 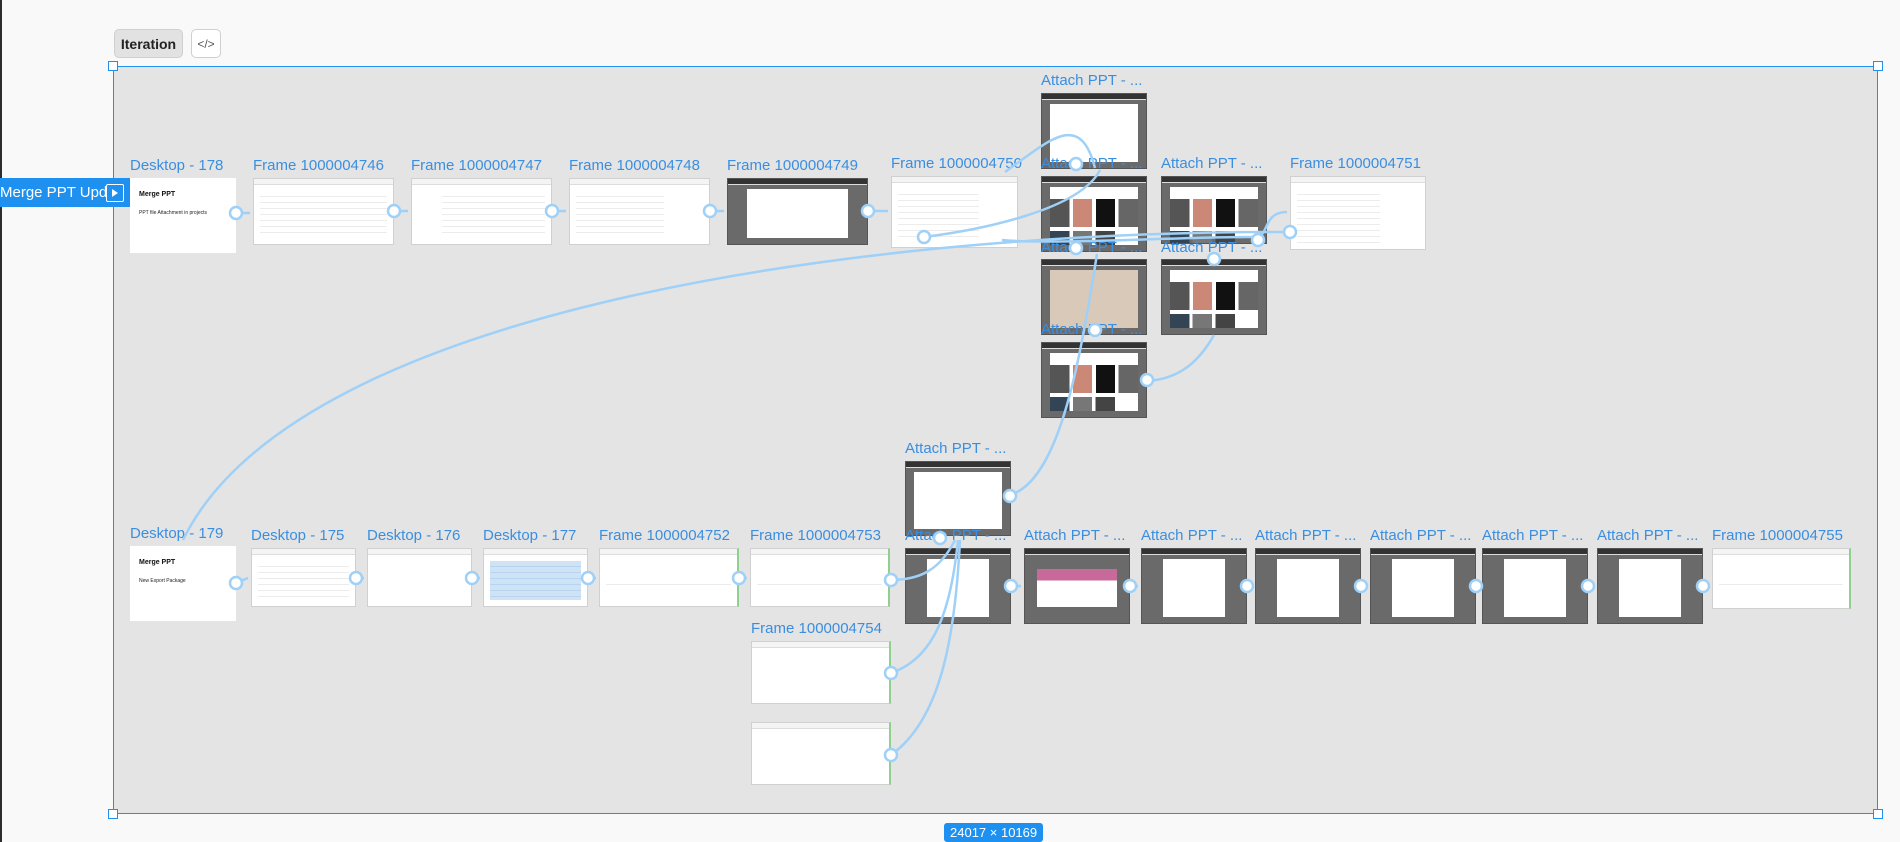 What do you see at coordinates (176, 533) in the screenshot?
I see `frame-label: Desktop - 179` at bounding box center [176, 533].